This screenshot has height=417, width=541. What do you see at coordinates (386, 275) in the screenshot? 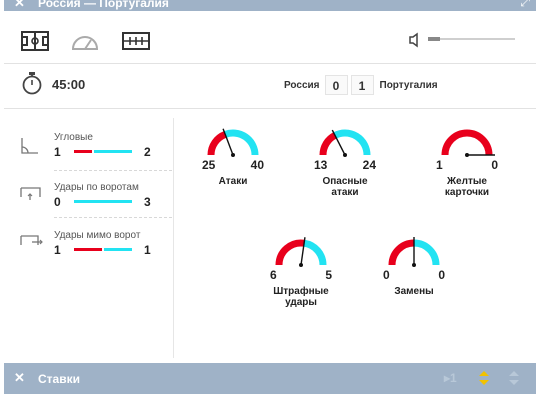
I see `gauge-value-a: 0` at bounding box center [386, 275].